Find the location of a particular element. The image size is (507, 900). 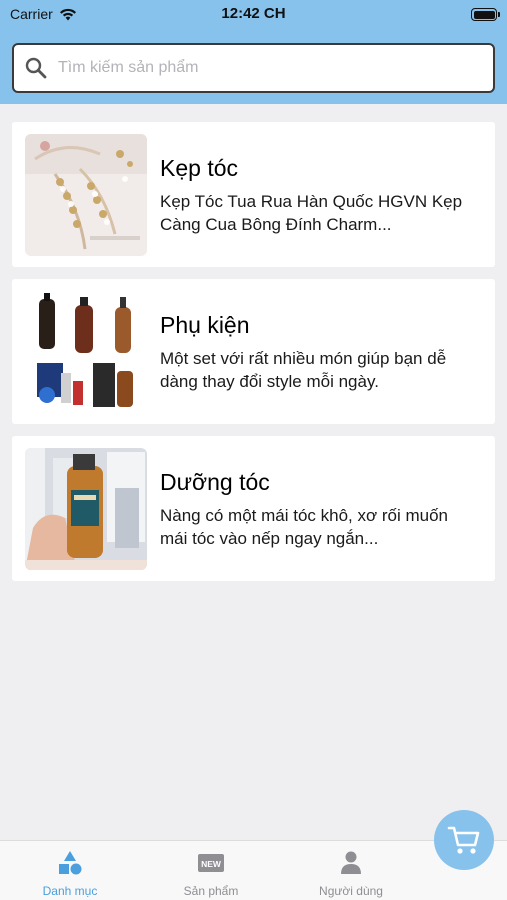

new-badge-icon: NEW is located at coordinates (211, 863).